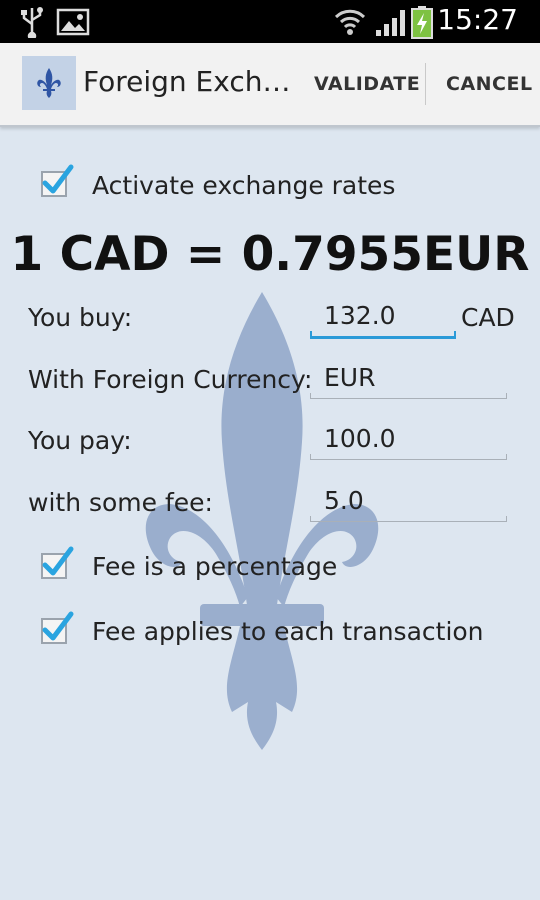 Image resolution: width=540 pixels, height=900 pixels. What do you see at coordinates (170, 379) in the screenshot?
I see `currency-label: With Foreign Currency:` at bounding box center [170, 379].